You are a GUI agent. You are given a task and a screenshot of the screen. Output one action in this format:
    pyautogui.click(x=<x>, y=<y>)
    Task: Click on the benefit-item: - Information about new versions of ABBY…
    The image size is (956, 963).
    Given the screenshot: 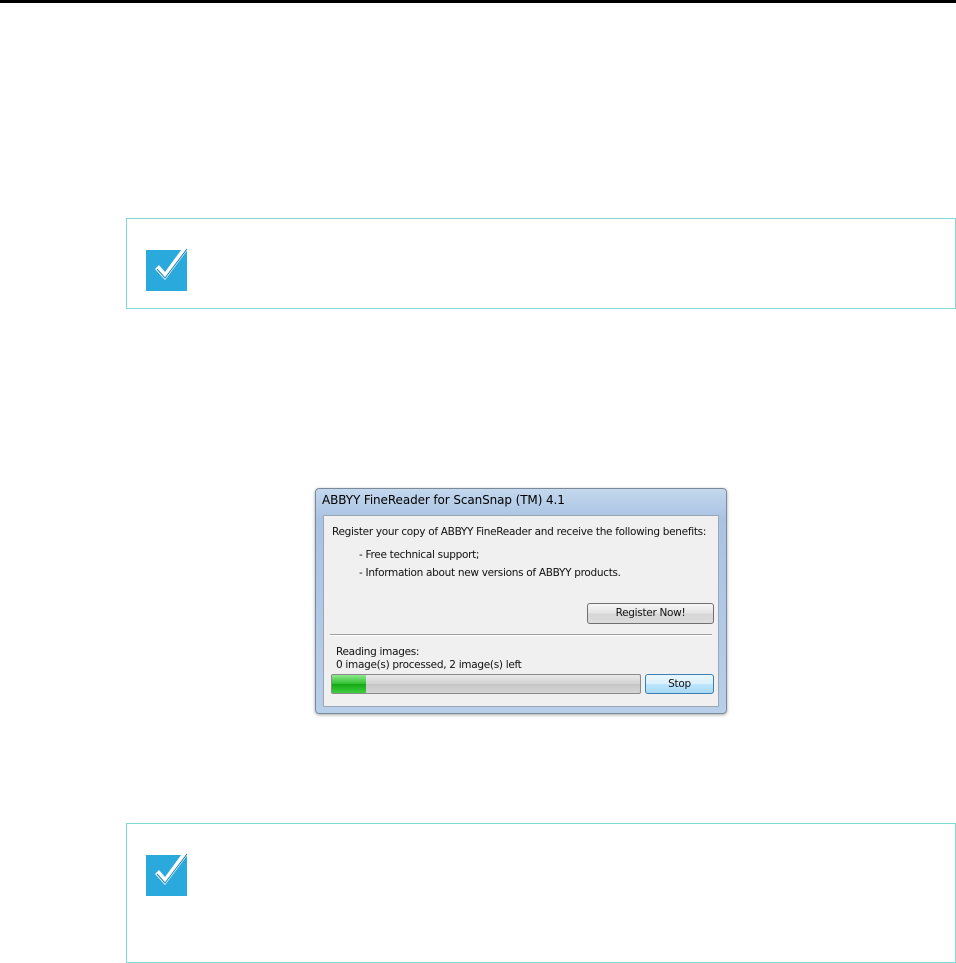 What is the action you would take?
    pyautogui.click(x=490, y=573)
    